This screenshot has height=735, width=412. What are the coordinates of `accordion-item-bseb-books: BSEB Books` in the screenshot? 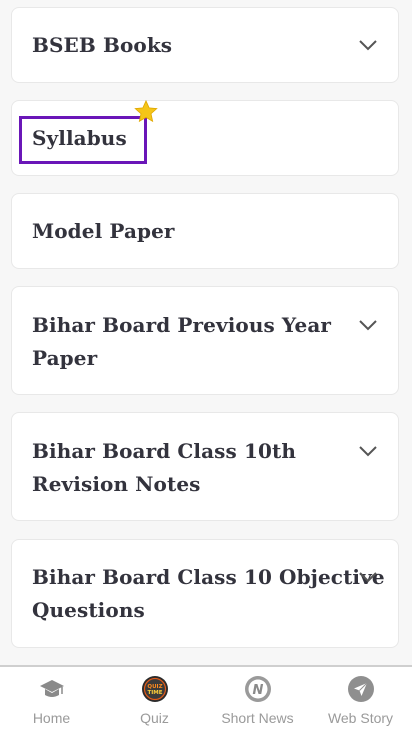 It's located at (205, 45).